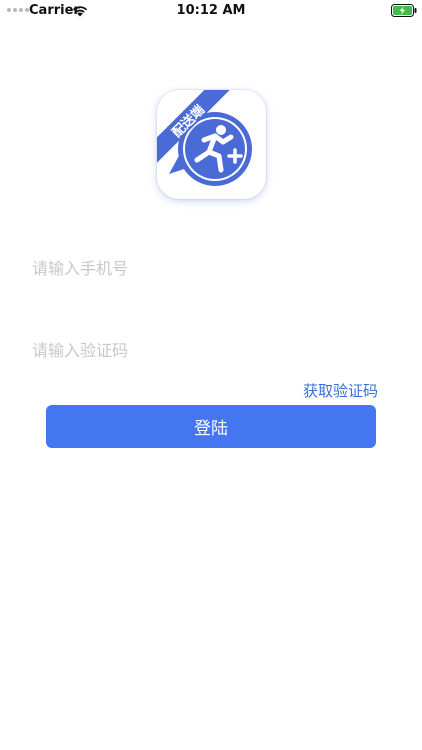 This screenshot has width=422, height=750. What do you see at coordinates (211, 426) in the screenshot?
I see `login-button: 登陆` at bounding box center [211, 426].